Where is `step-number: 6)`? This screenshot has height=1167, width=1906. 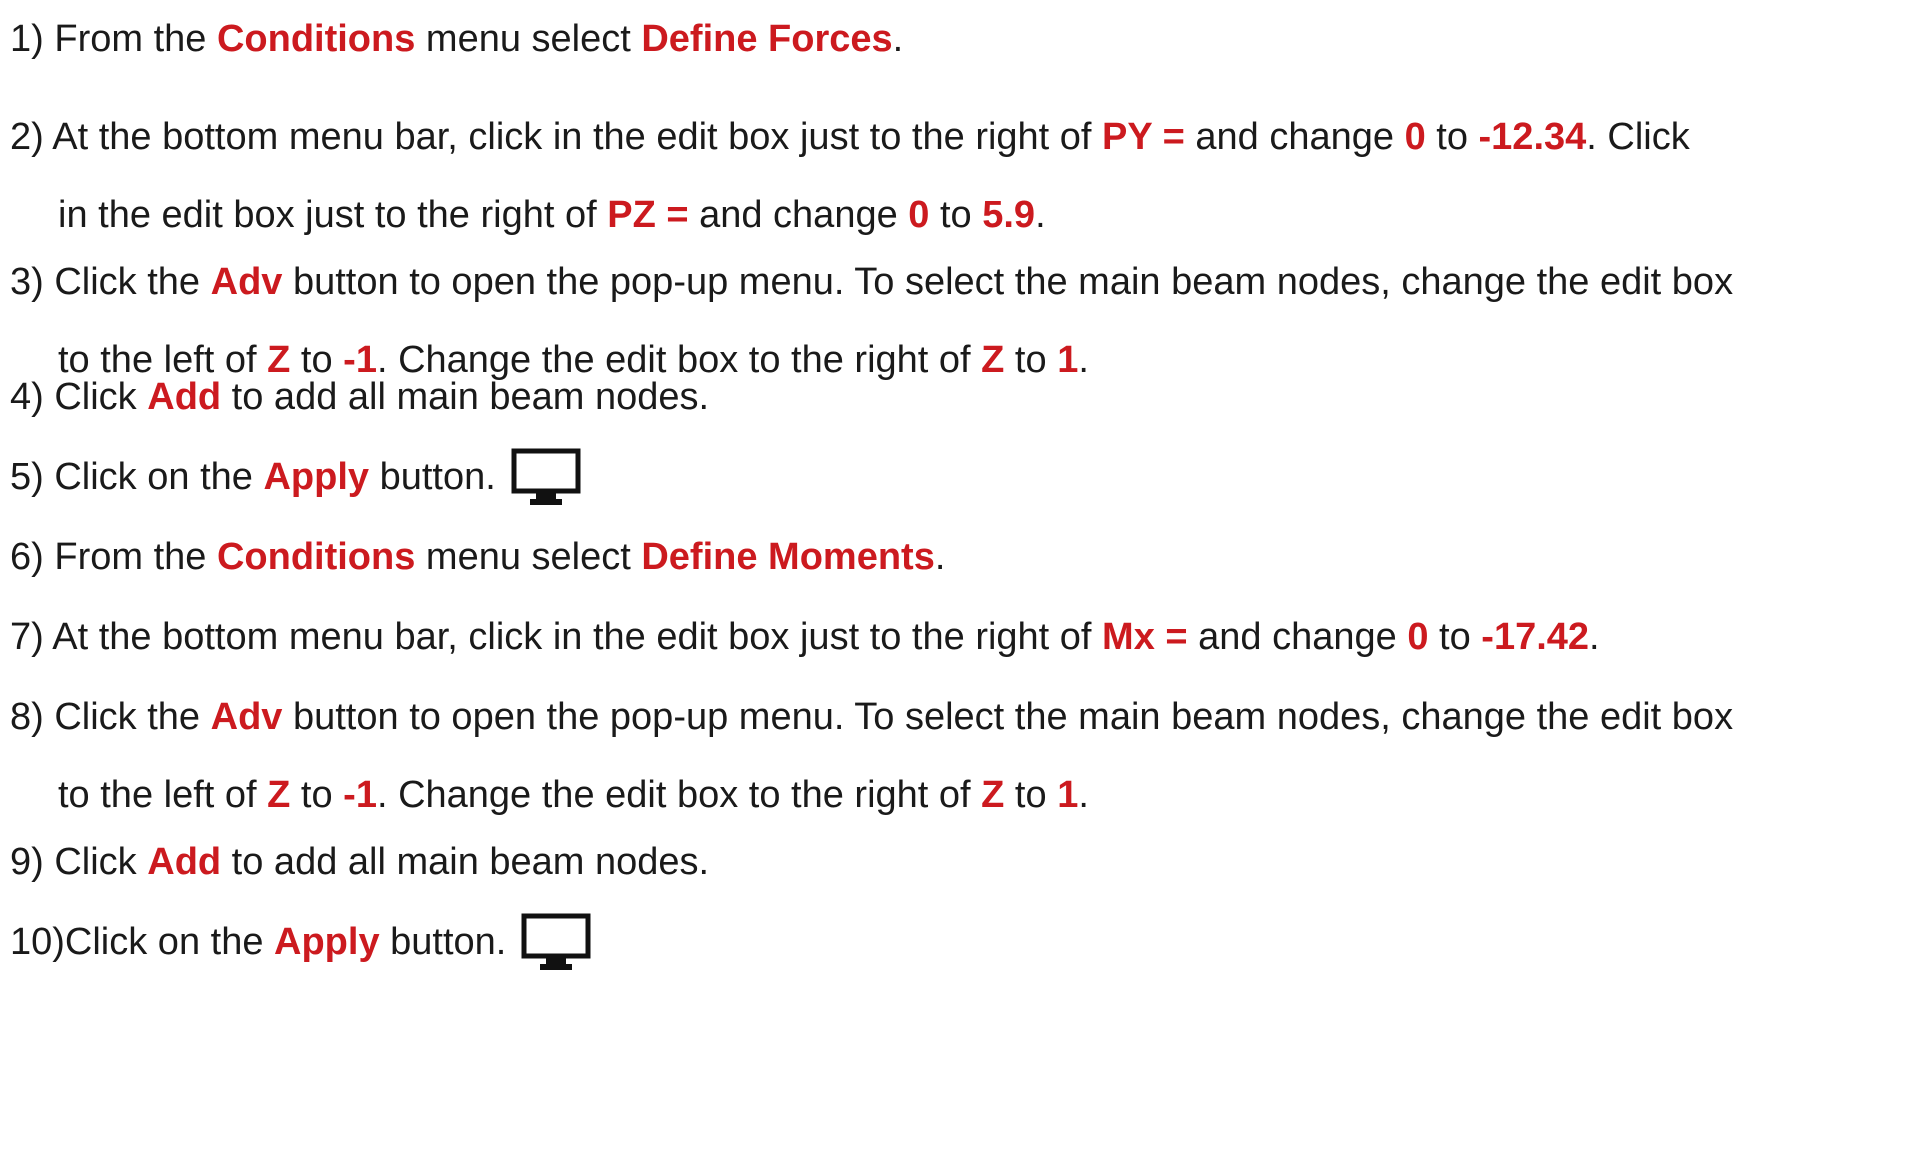
step-number: 6) is located at coordinates (27, 557).